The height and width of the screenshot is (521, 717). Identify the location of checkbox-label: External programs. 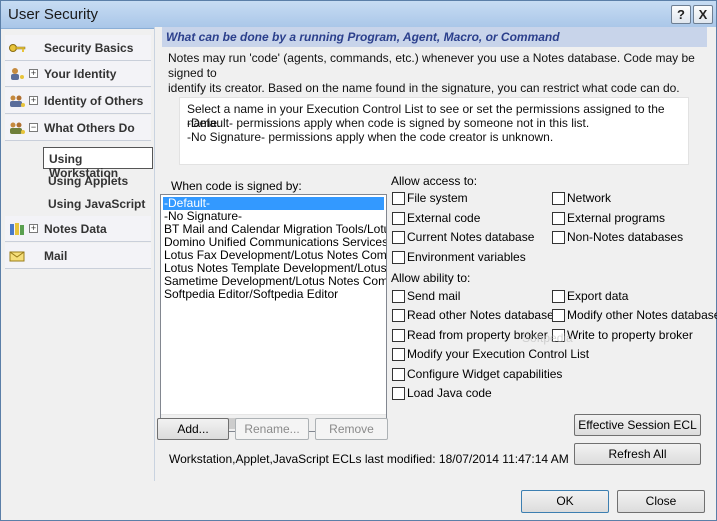
(616, 218).